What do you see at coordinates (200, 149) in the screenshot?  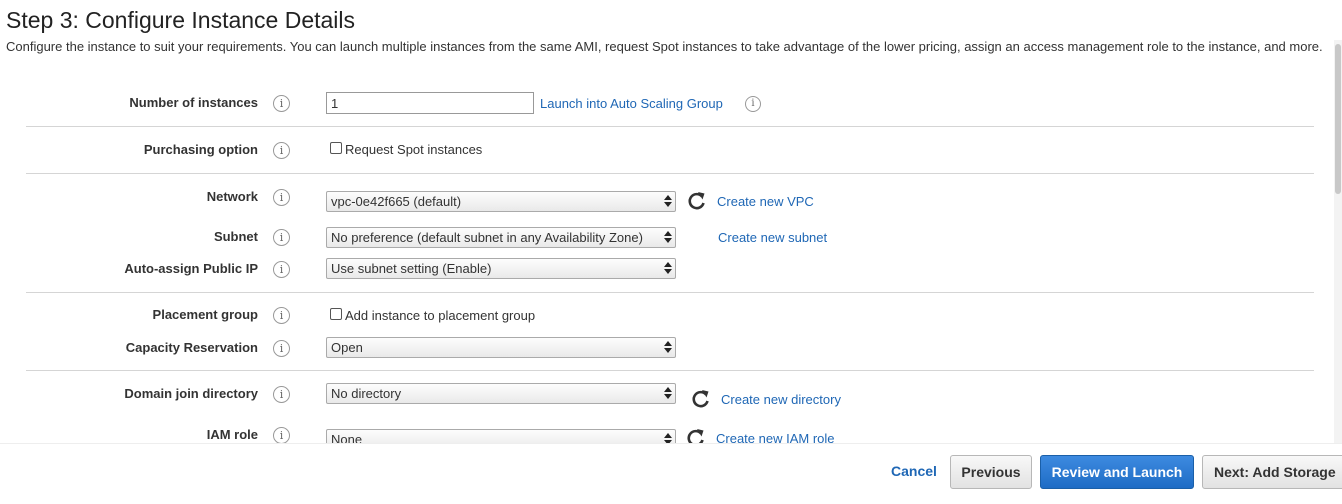 I see `purchasing-label: Purchasing option` at bounding box center [200, 149].